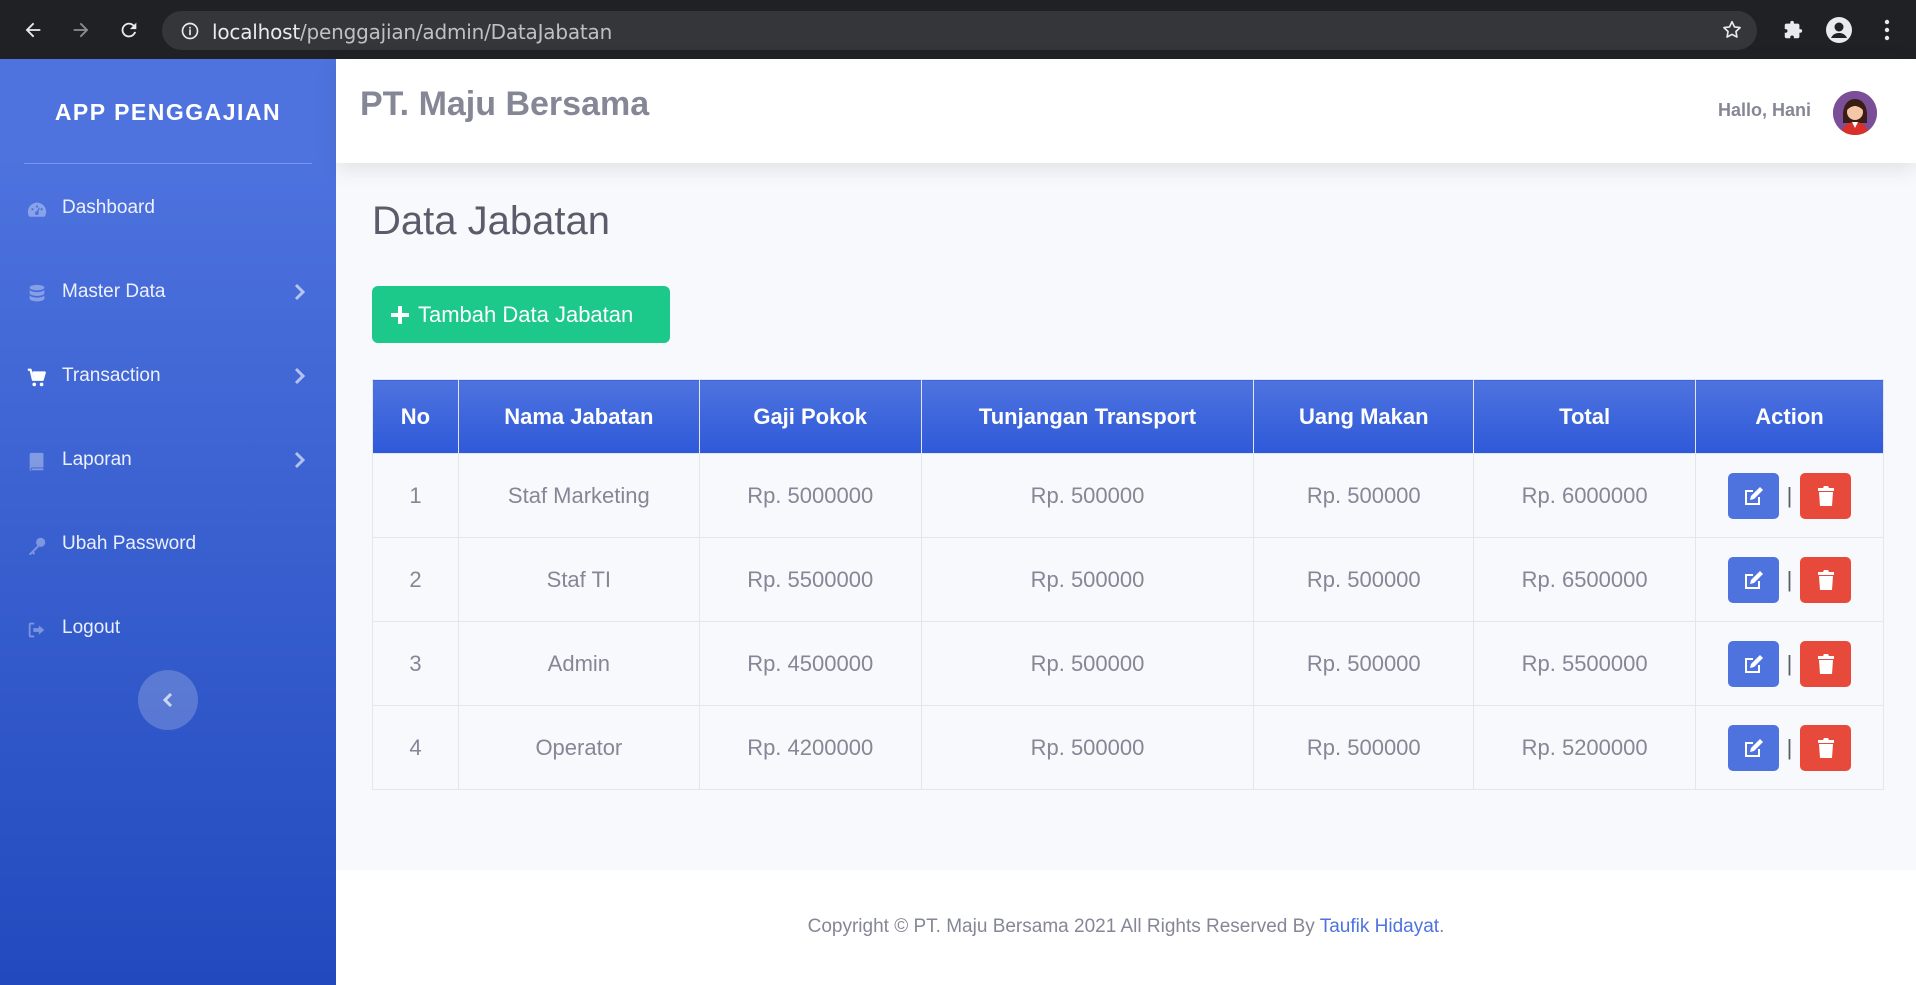  I want to click on sidebar-item-logout: Logout, so click(168, 629).